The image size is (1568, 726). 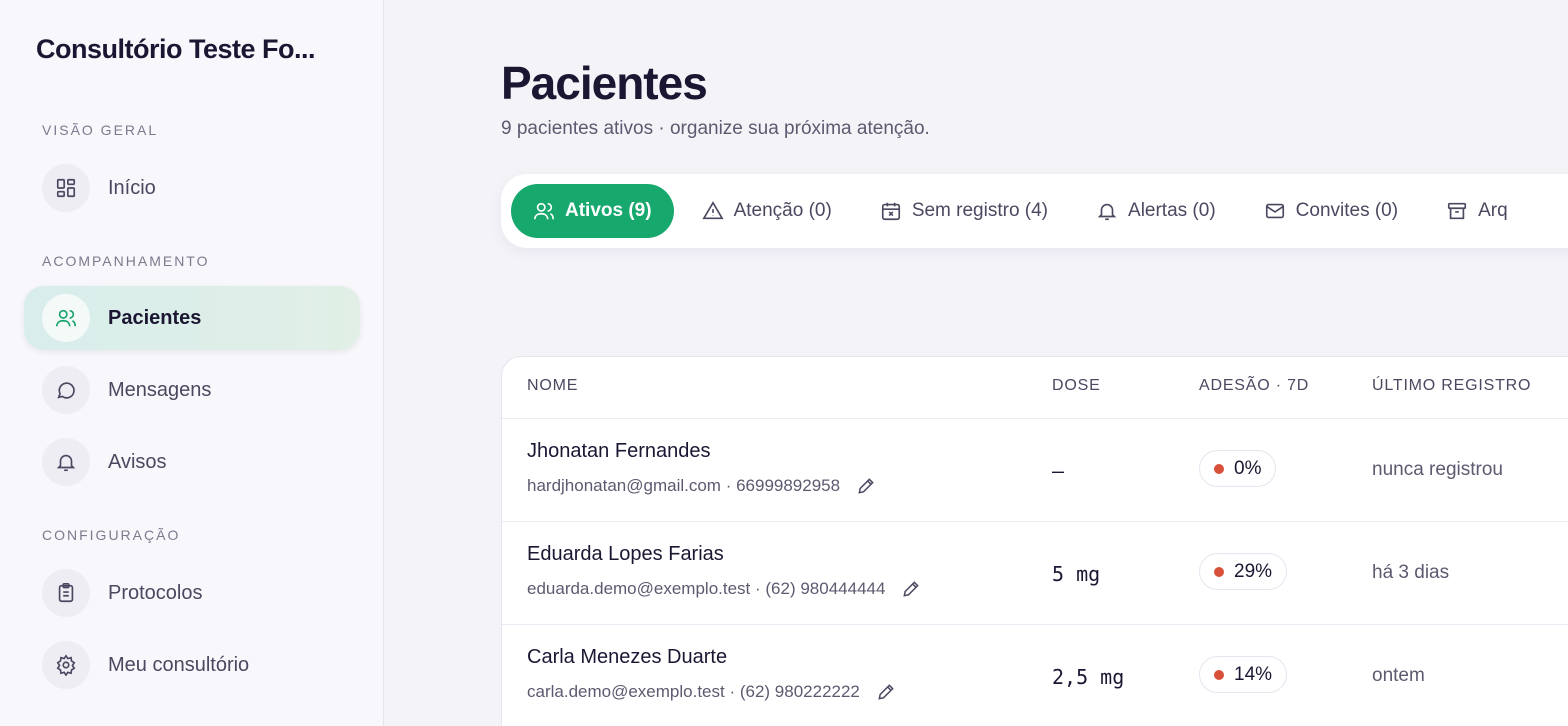 What do you see at coordinates (890, 211) in the screenshot?
I see `calendar-x-icon` at bounding box center [890, 211].